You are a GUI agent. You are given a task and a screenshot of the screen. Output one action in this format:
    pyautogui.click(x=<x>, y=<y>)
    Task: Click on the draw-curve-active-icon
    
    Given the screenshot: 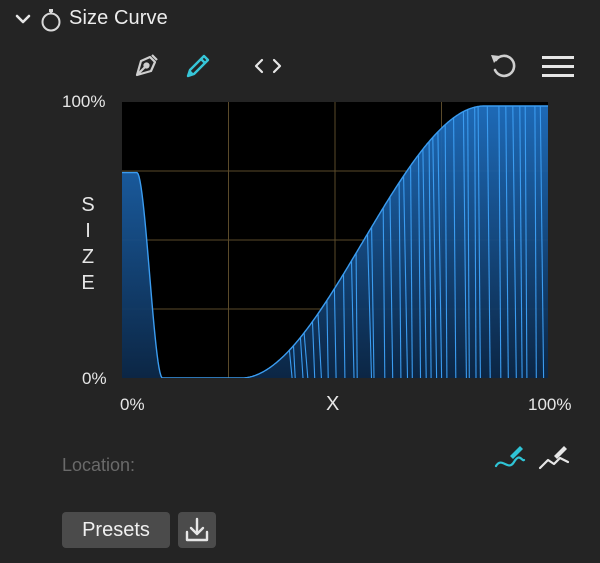 What is the action you would take?
    pyautogui.click(x=510, y=458)
    